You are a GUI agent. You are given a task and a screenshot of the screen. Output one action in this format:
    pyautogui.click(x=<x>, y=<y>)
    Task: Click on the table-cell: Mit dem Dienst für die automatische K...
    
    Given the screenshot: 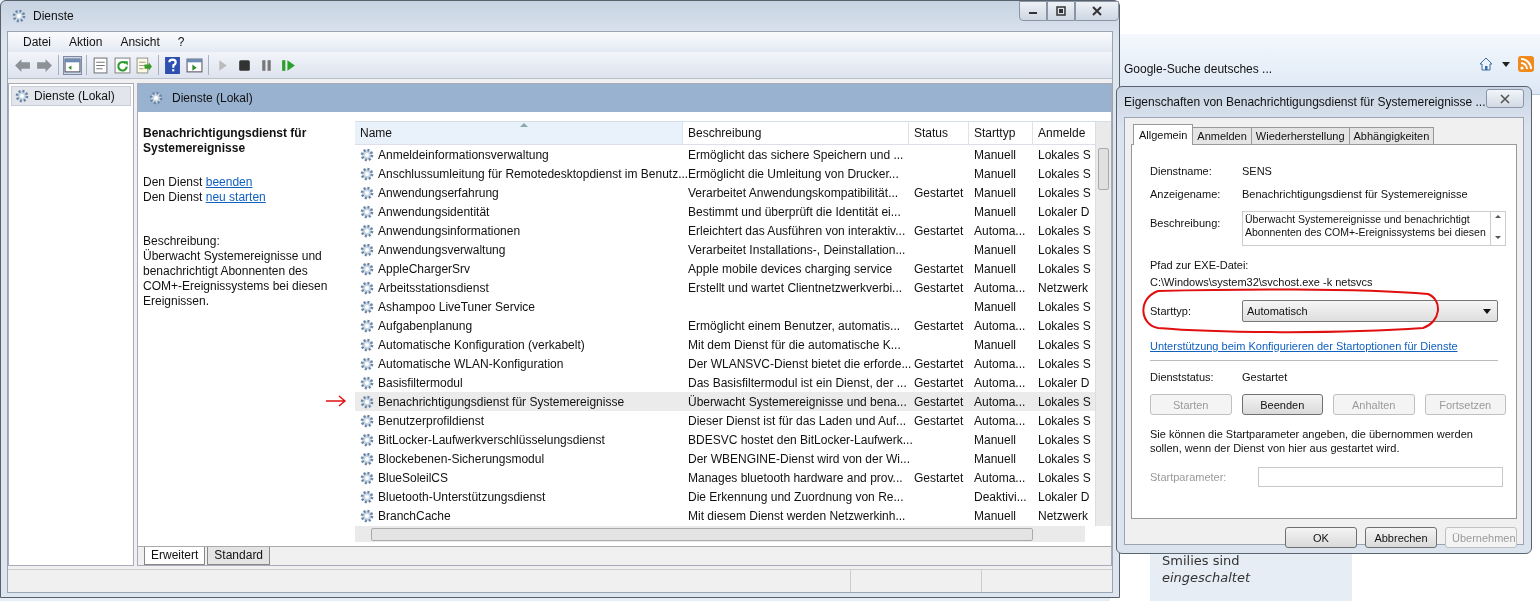 What is the action you would take?
    pyautogui.click(x=794, y=344)
    